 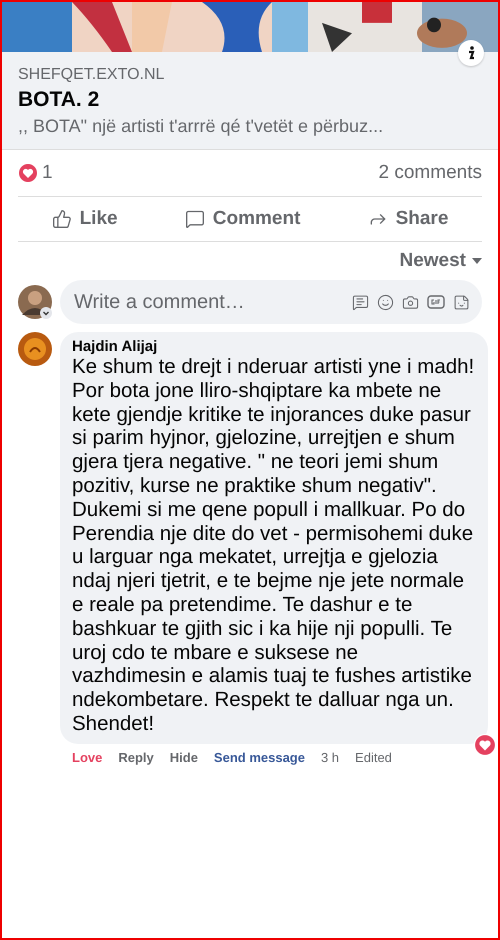 I want to click on link-domain: SHEFQET.EXTO.NL, so click(x=92, y=75).